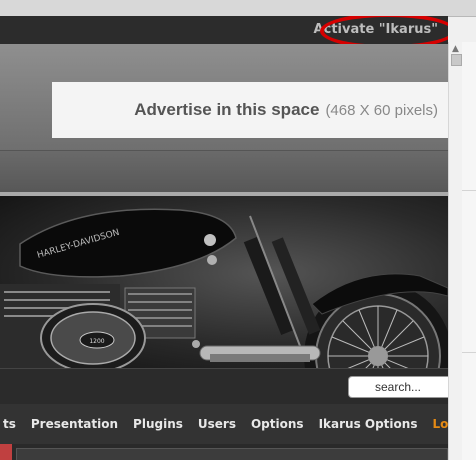 Image resolution: width=476 pixels, height=460 pixels. I want to click on header-strip, so click(224, 171).